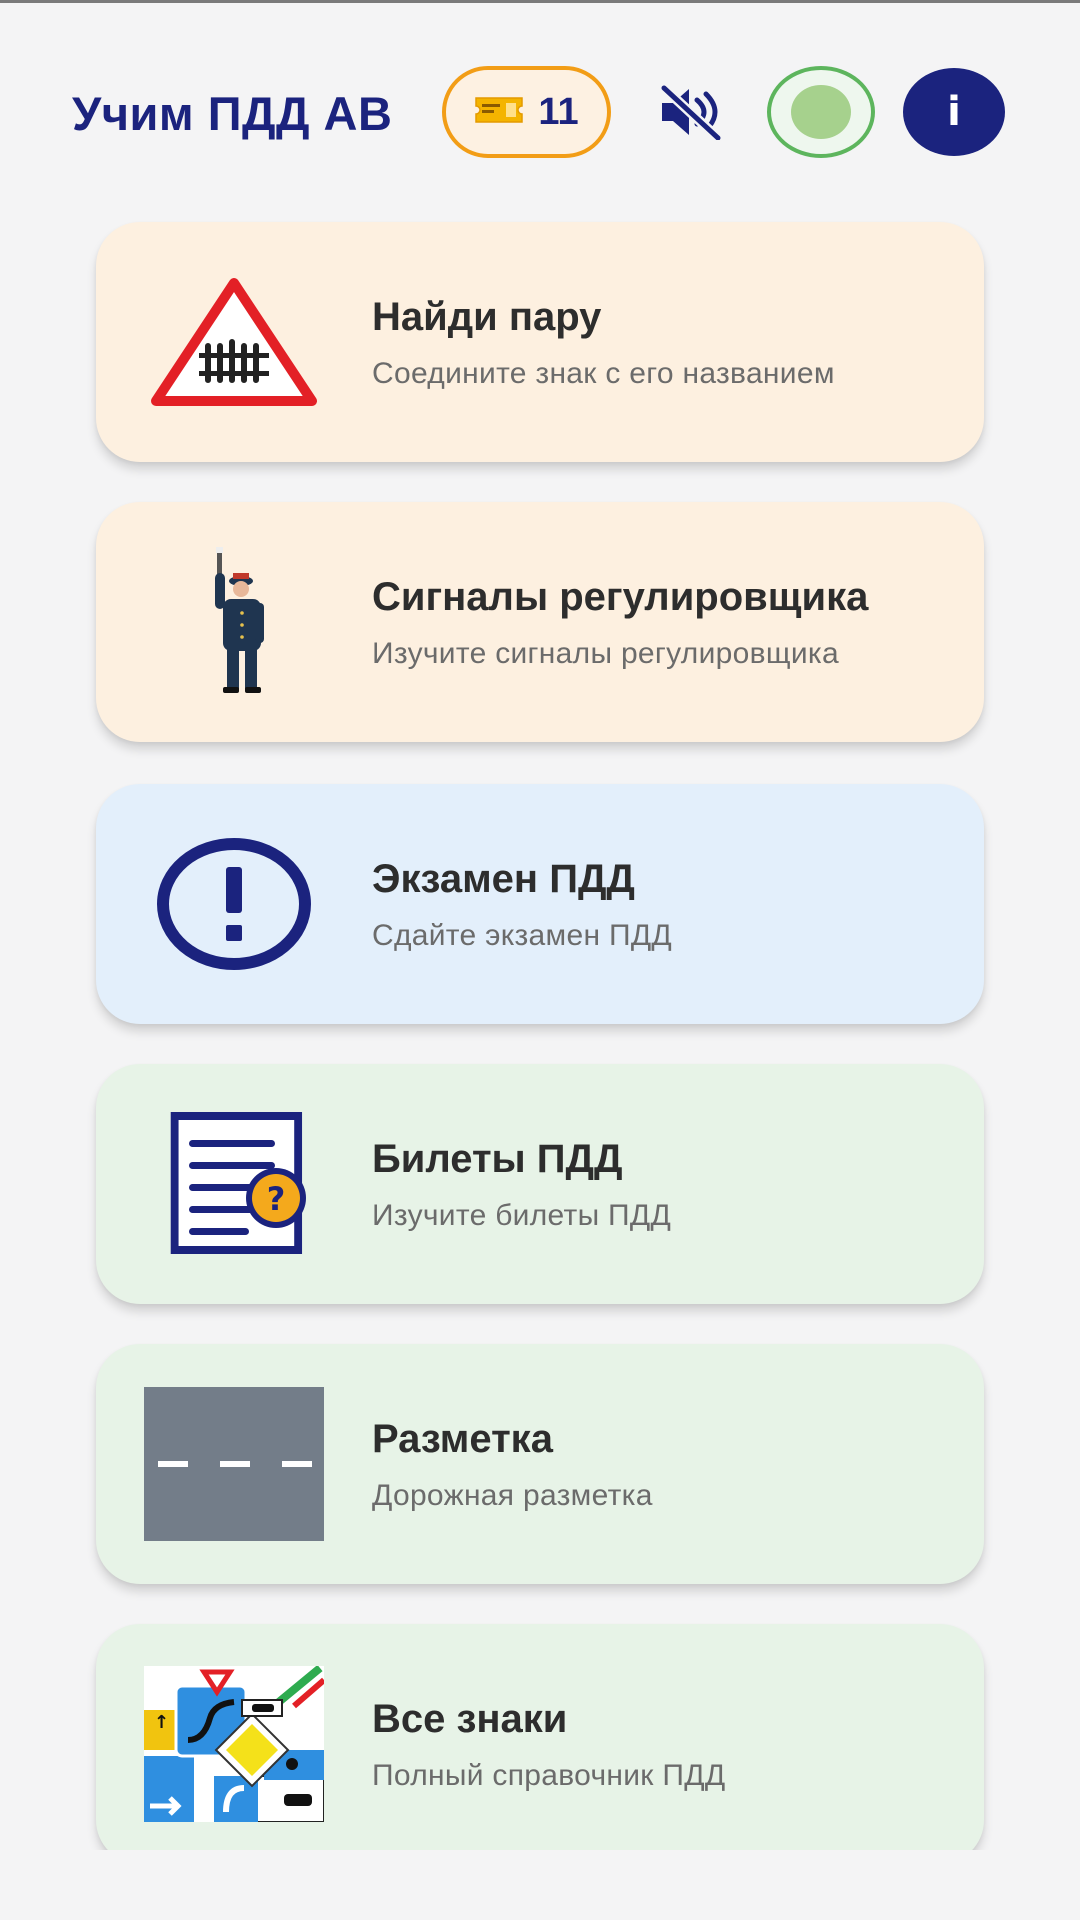 Image resolution: width=1080 pixels, height=1920 pixels. What do you see at coordinates (540, 1) in the screenshot?
I see `top-divider` at bounding box center [540, 1].